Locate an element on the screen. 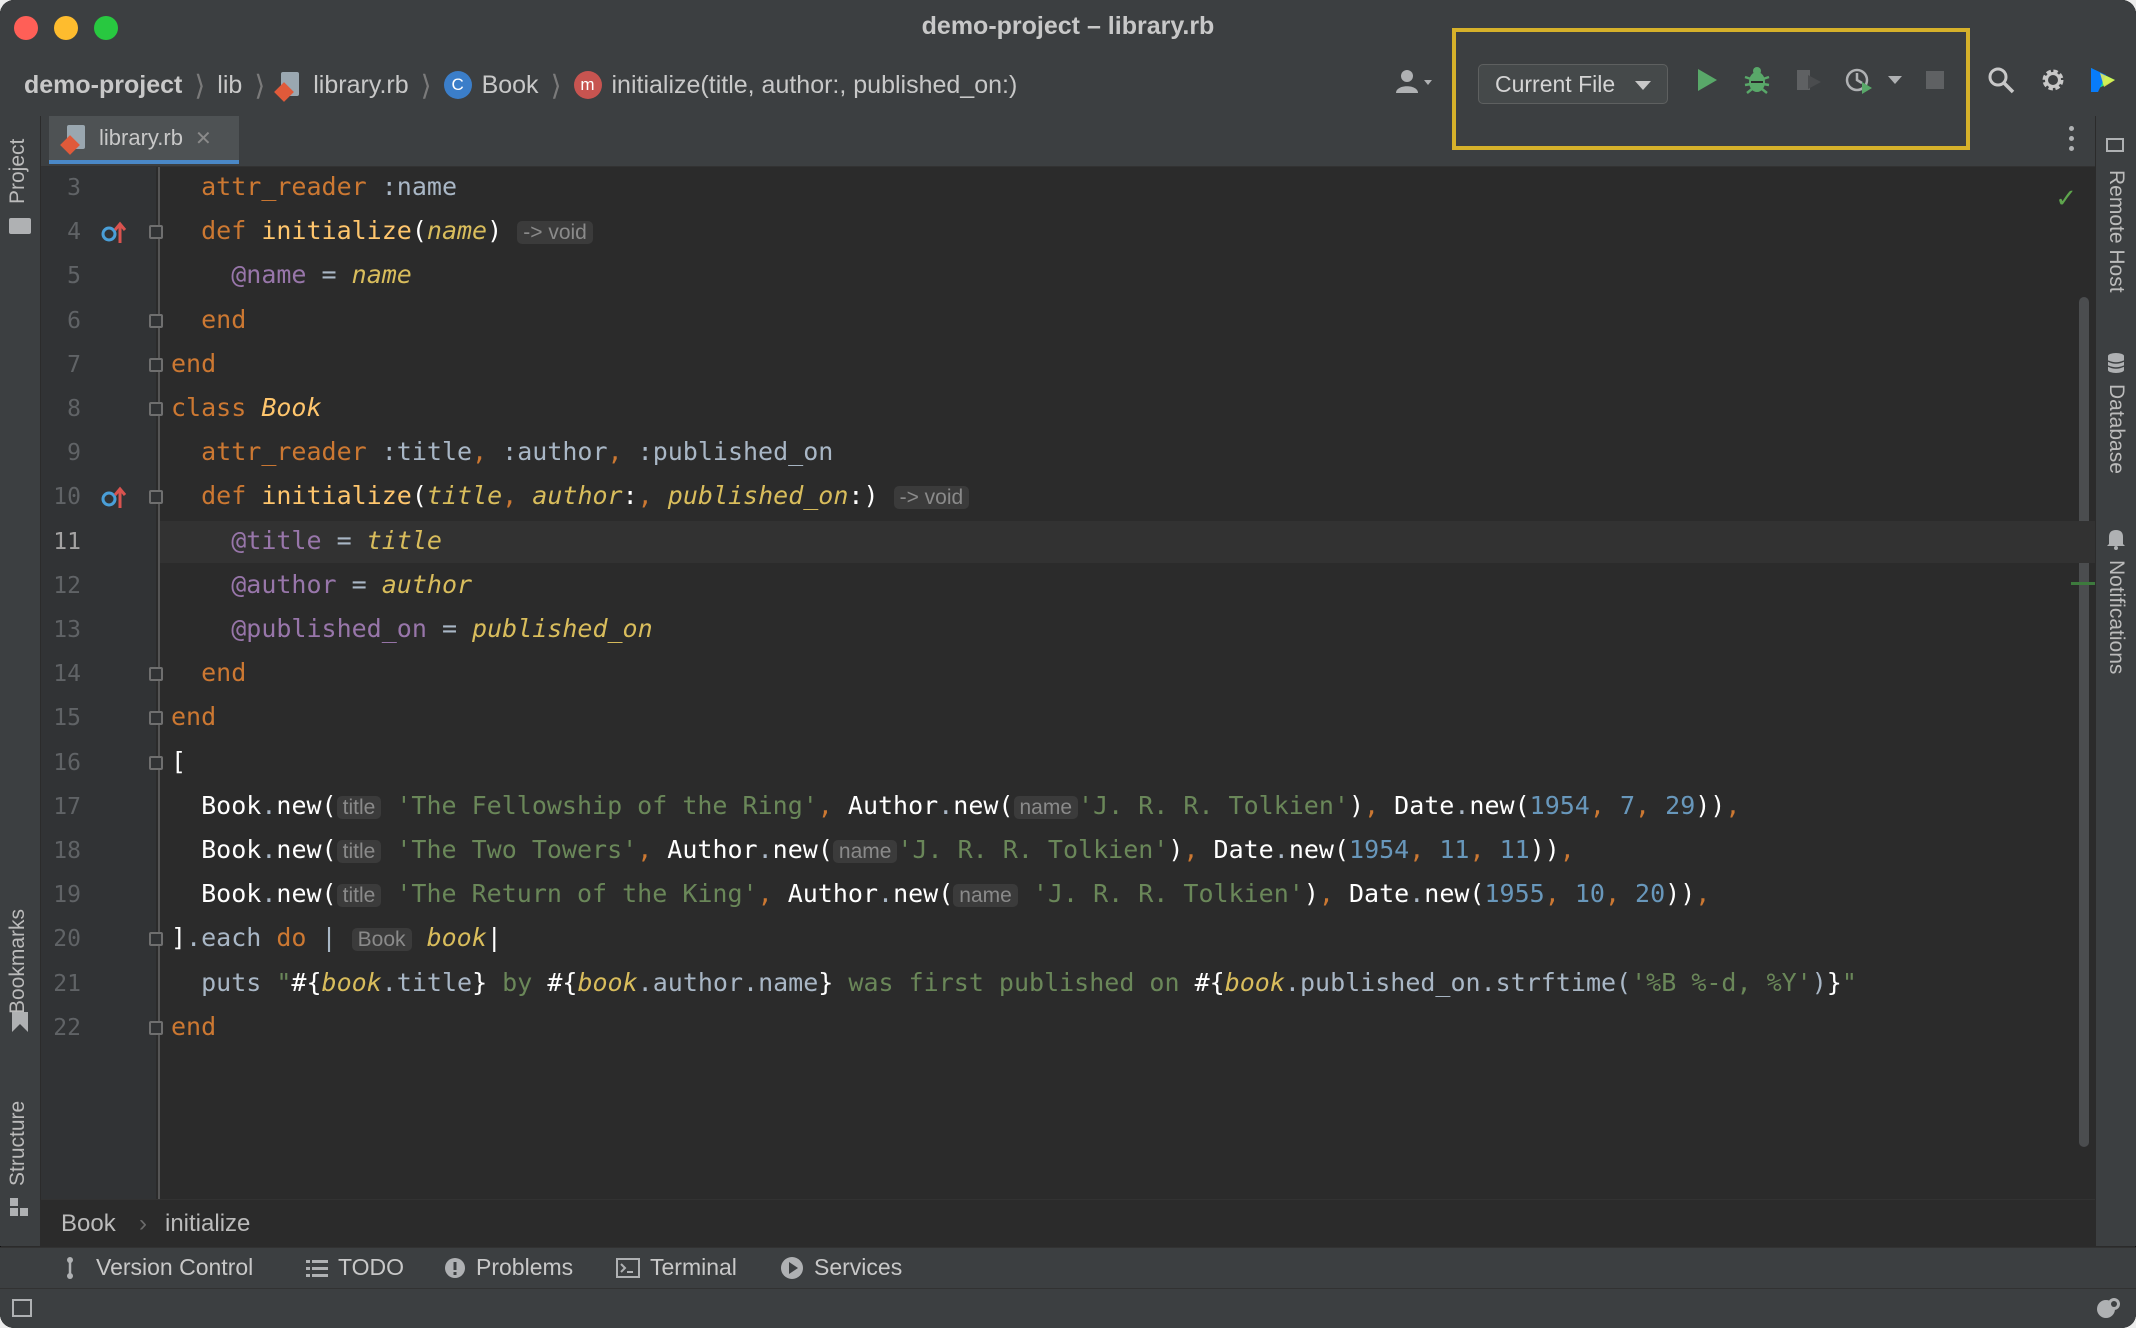  breadcrumb-folder: lib is located at coordinates (229, 85).